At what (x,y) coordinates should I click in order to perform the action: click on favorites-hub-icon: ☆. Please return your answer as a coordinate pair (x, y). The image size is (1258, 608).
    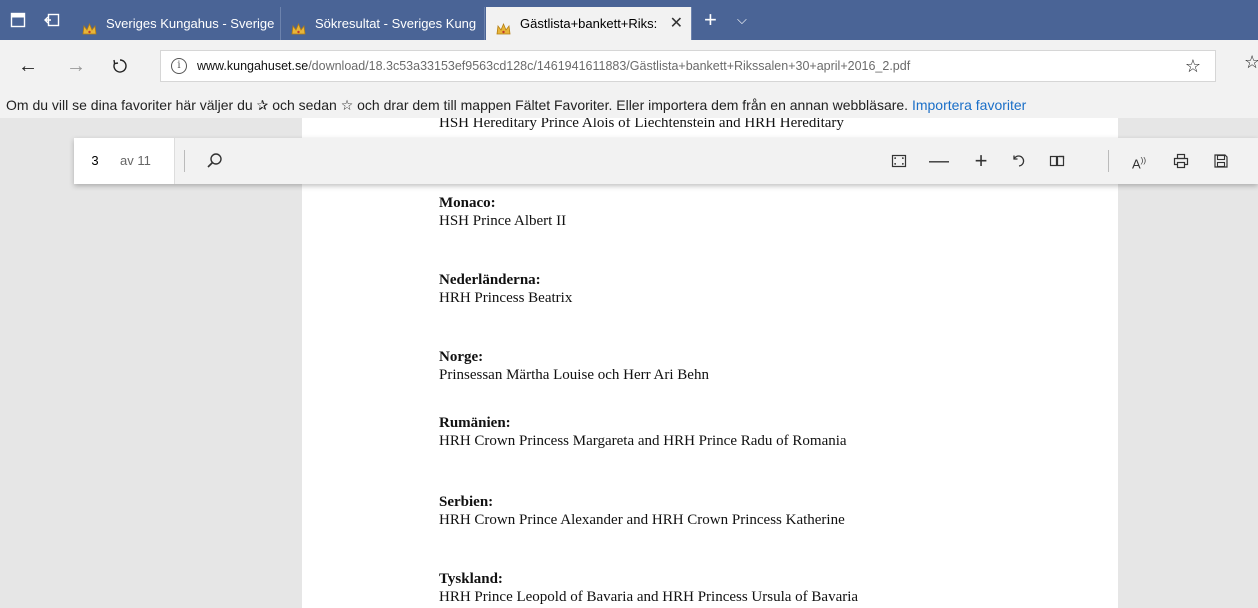
    Looking at the image, I should click on (1251, 62).